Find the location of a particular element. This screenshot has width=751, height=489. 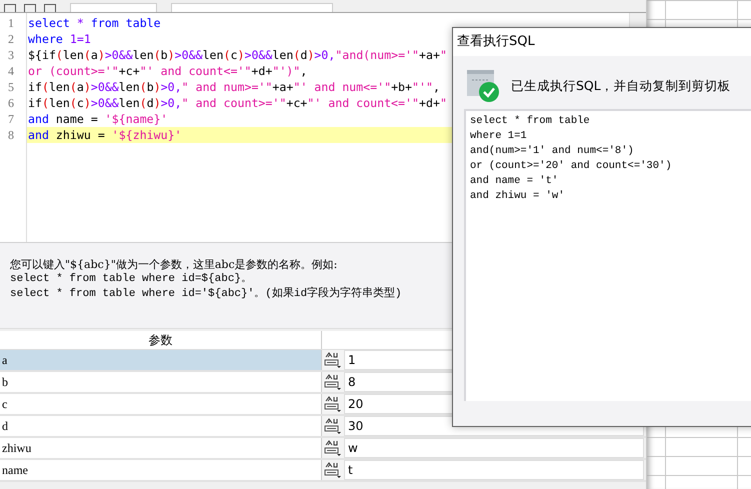

sql-line: and(num>='1' and num<='8') is located at coordinates (552, 151).